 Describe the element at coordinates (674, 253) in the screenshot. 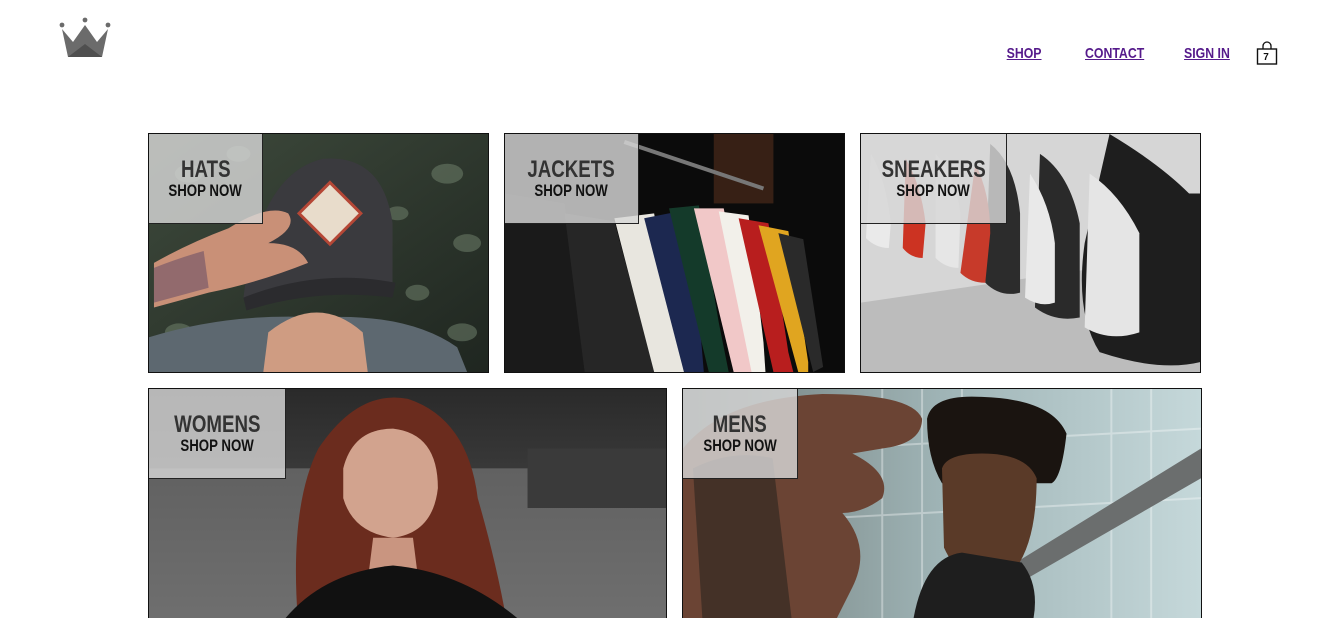

I see `category-tile-jackets: JACKETS SHOP NOW` at that location.